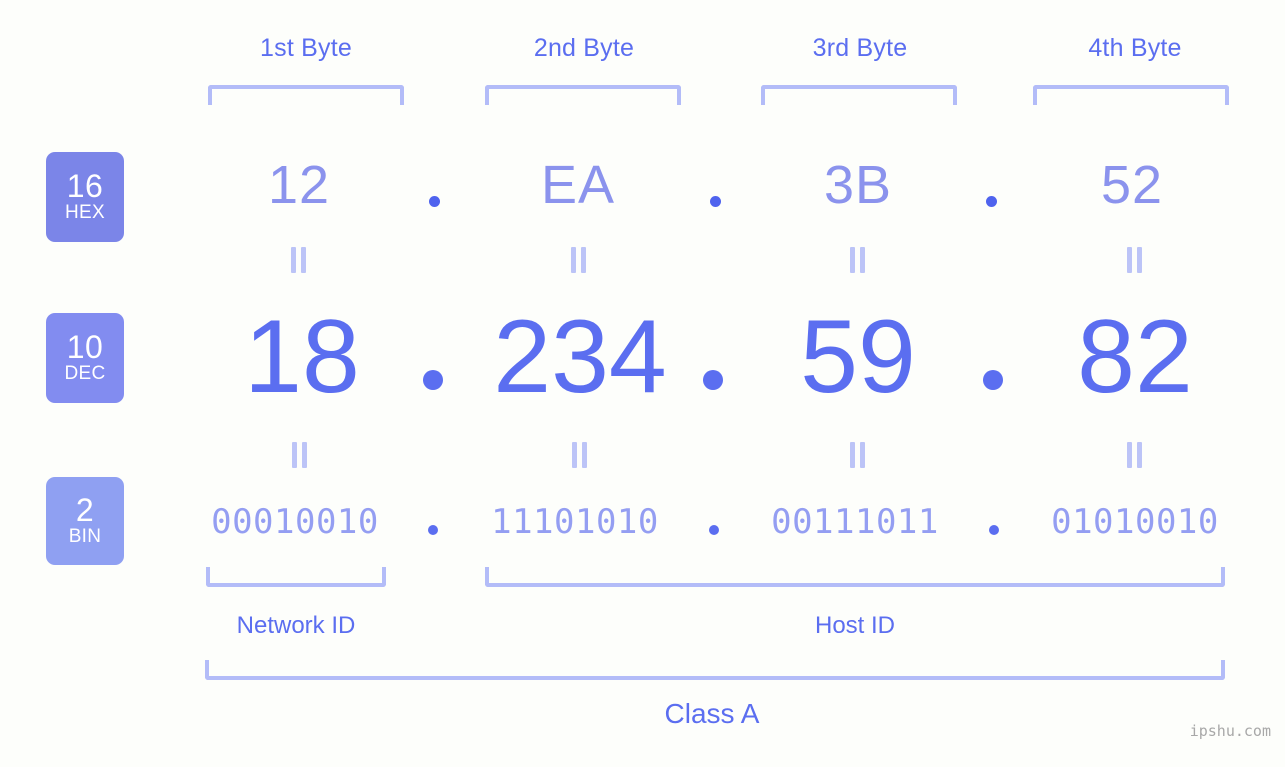 This screenshot has width=1285, height=767. Describe the element at coordinates (715, 670) in the screenshot. I see `class-bracket` at that location.